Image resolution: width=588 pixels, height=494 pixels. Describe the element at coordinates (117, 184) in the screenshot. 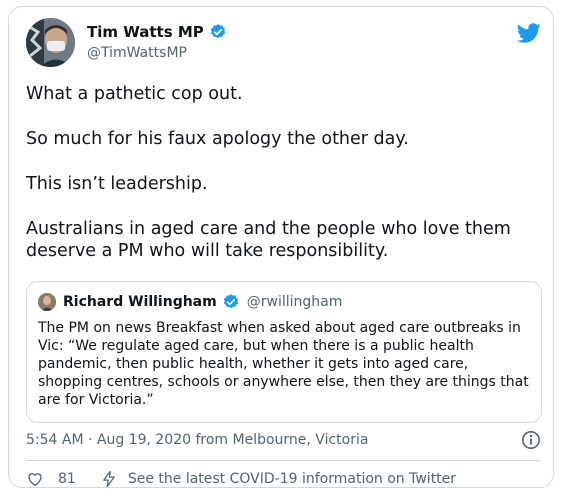

I see `tweet-paragraph: This isn’t leadership.` at that location.